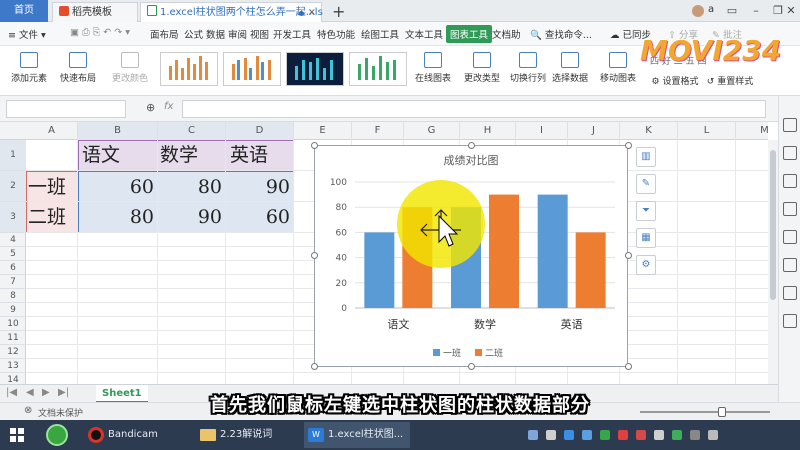  What do you see at coordinates (314, 145) in the screenshot?
I see `chart-handle-nw` at bounding box center [314, 145].